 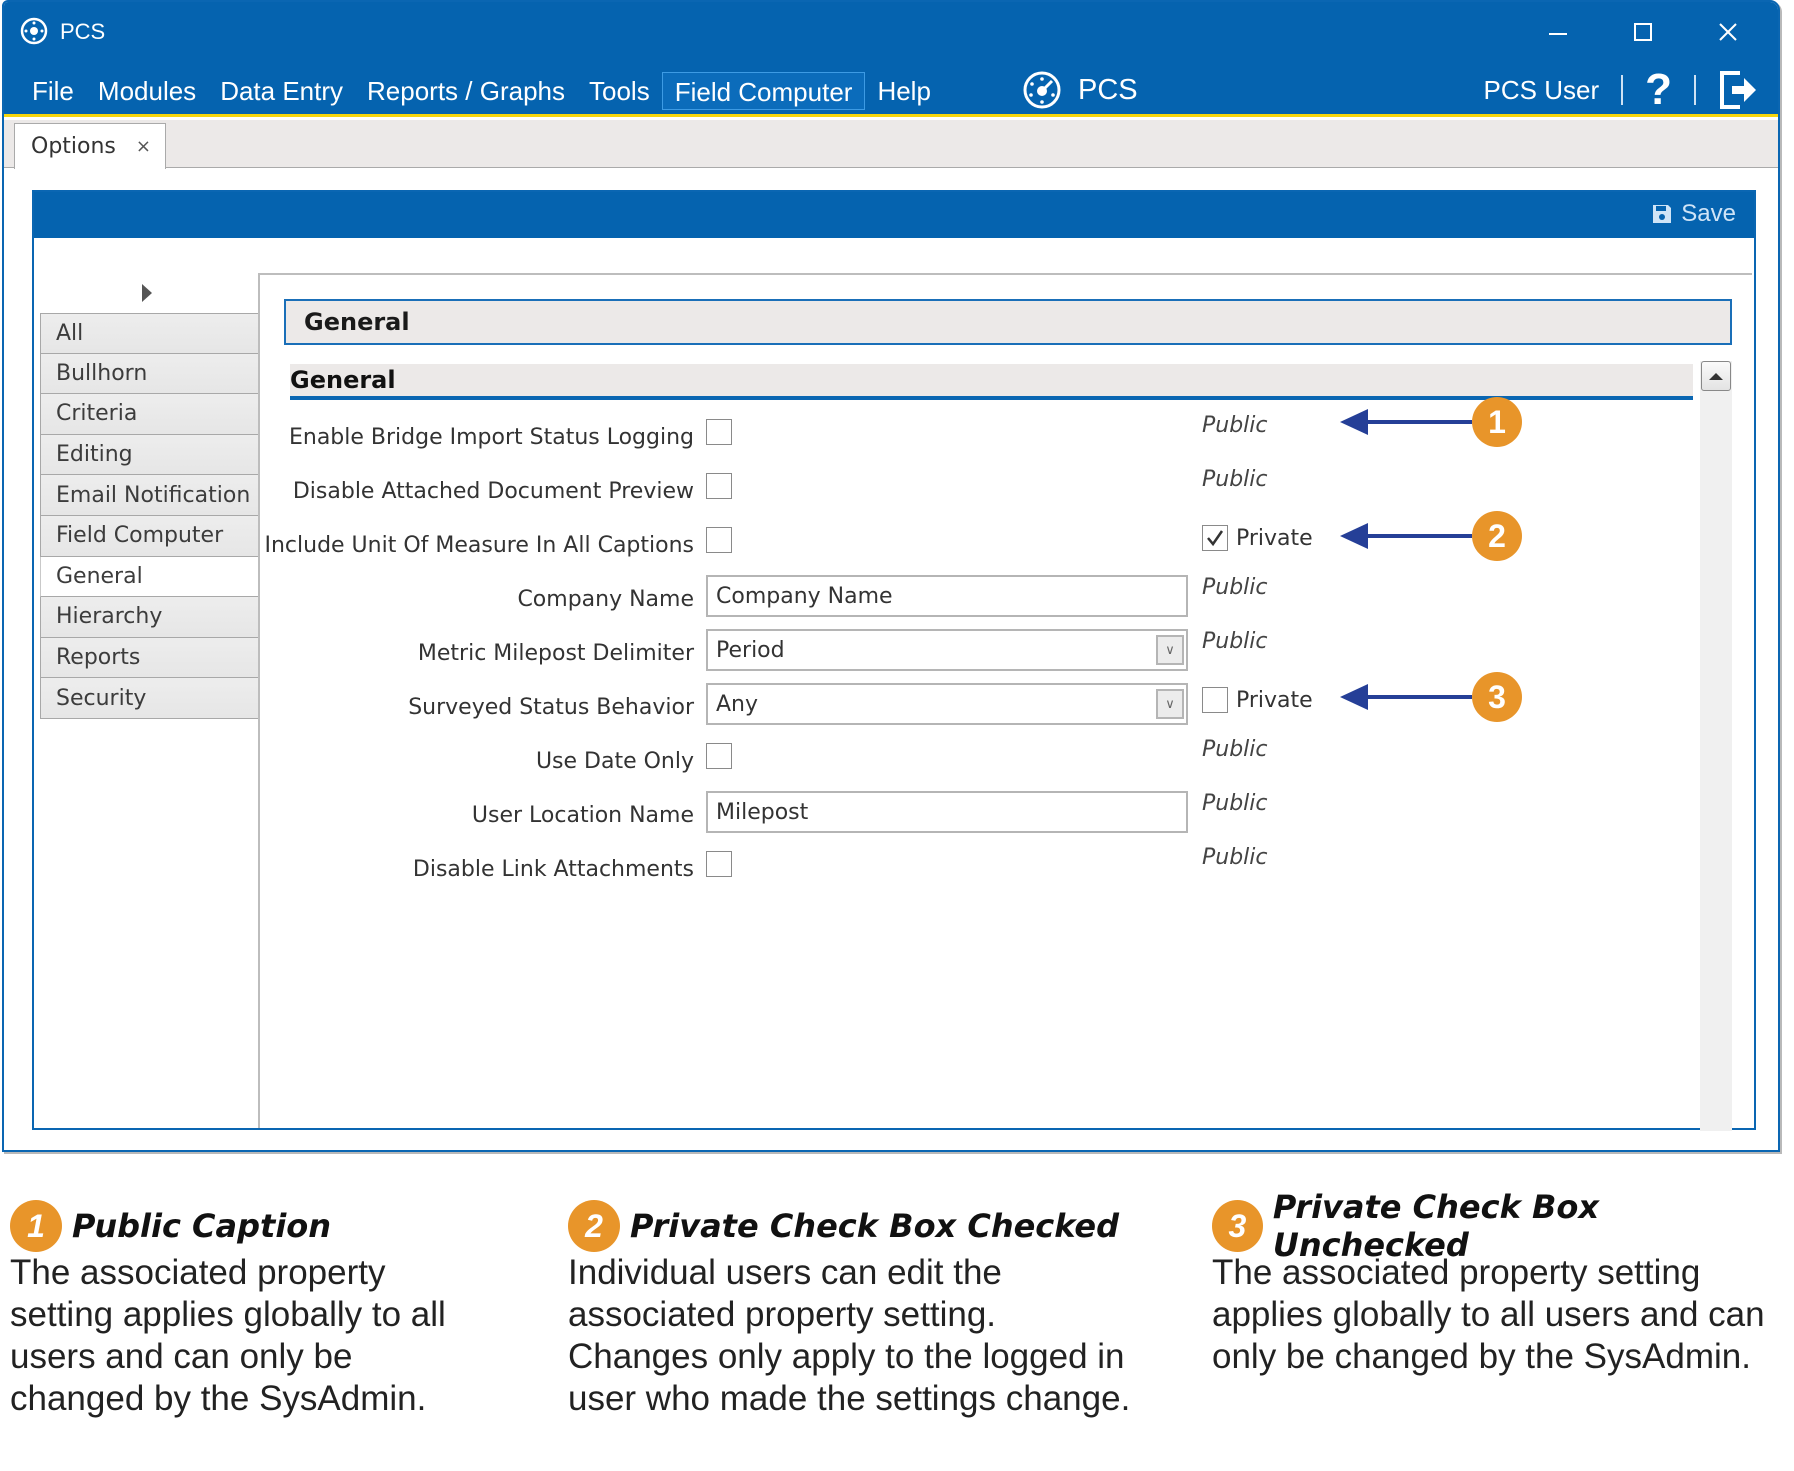 What do you see at coordinates (719, 486) in the screenshot?
I see `disable-attached-document-preview-checkbox` at bounding box center [719, 486].